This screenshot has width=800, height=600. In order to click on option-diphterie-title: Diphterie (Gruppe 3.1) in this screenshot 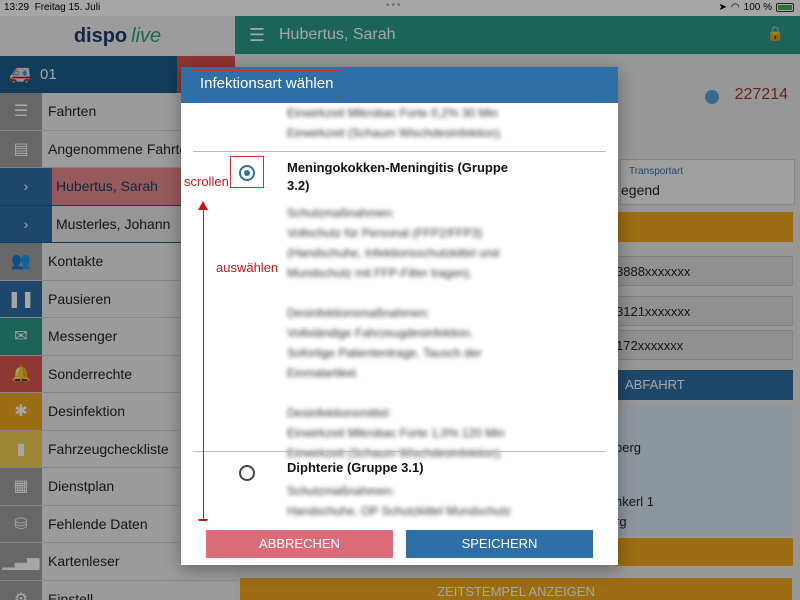, I will do `click(355, 468)`.